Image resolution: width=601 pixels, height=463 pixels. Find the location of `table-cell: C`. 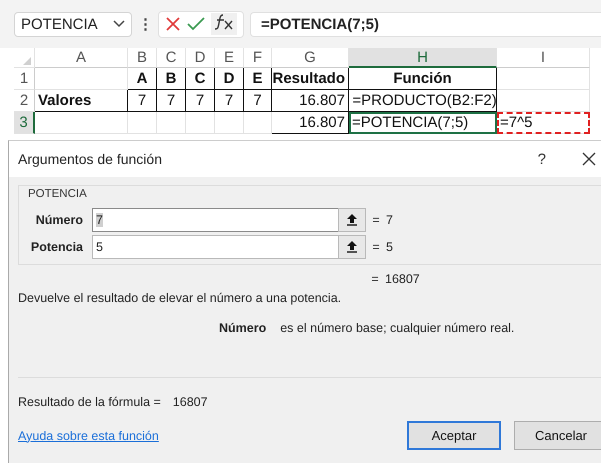

table-cell: C is located at coordinates (200, 79).